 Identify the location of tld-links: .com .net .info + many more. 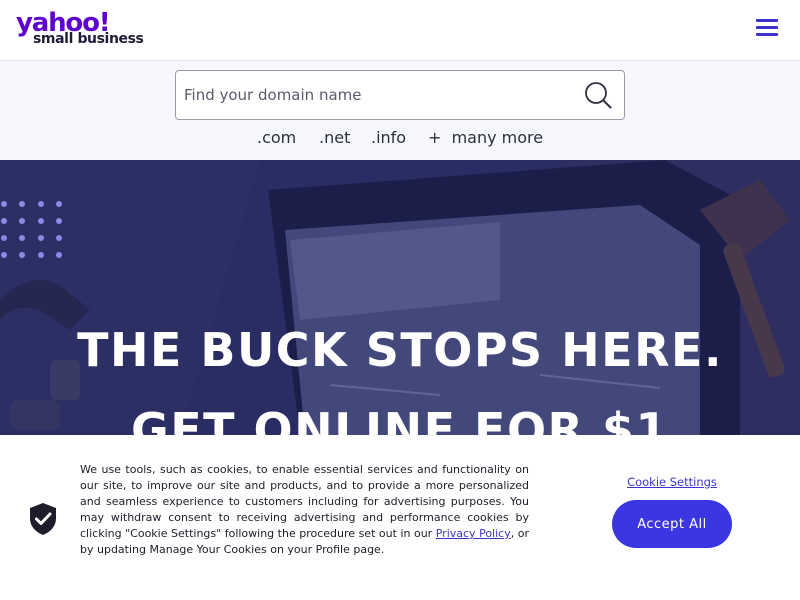
(400, 139).